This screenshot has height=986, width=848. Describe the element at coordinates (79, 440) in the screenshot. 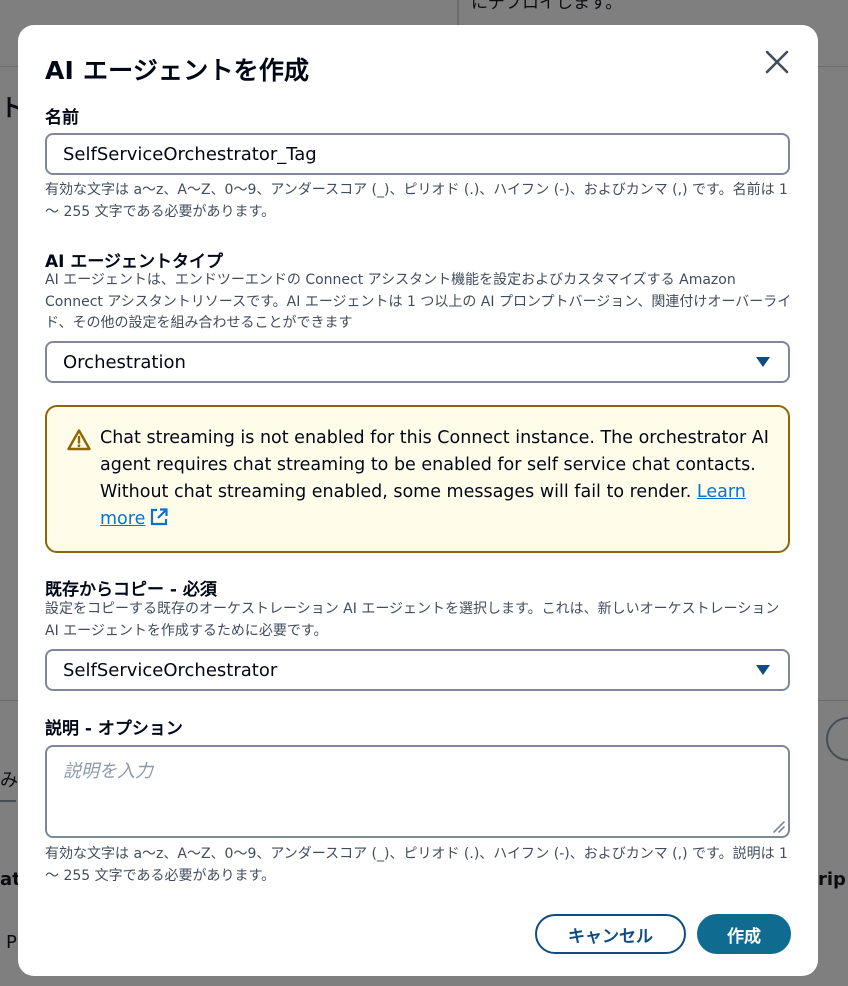

I see `warning-icon` at that location.